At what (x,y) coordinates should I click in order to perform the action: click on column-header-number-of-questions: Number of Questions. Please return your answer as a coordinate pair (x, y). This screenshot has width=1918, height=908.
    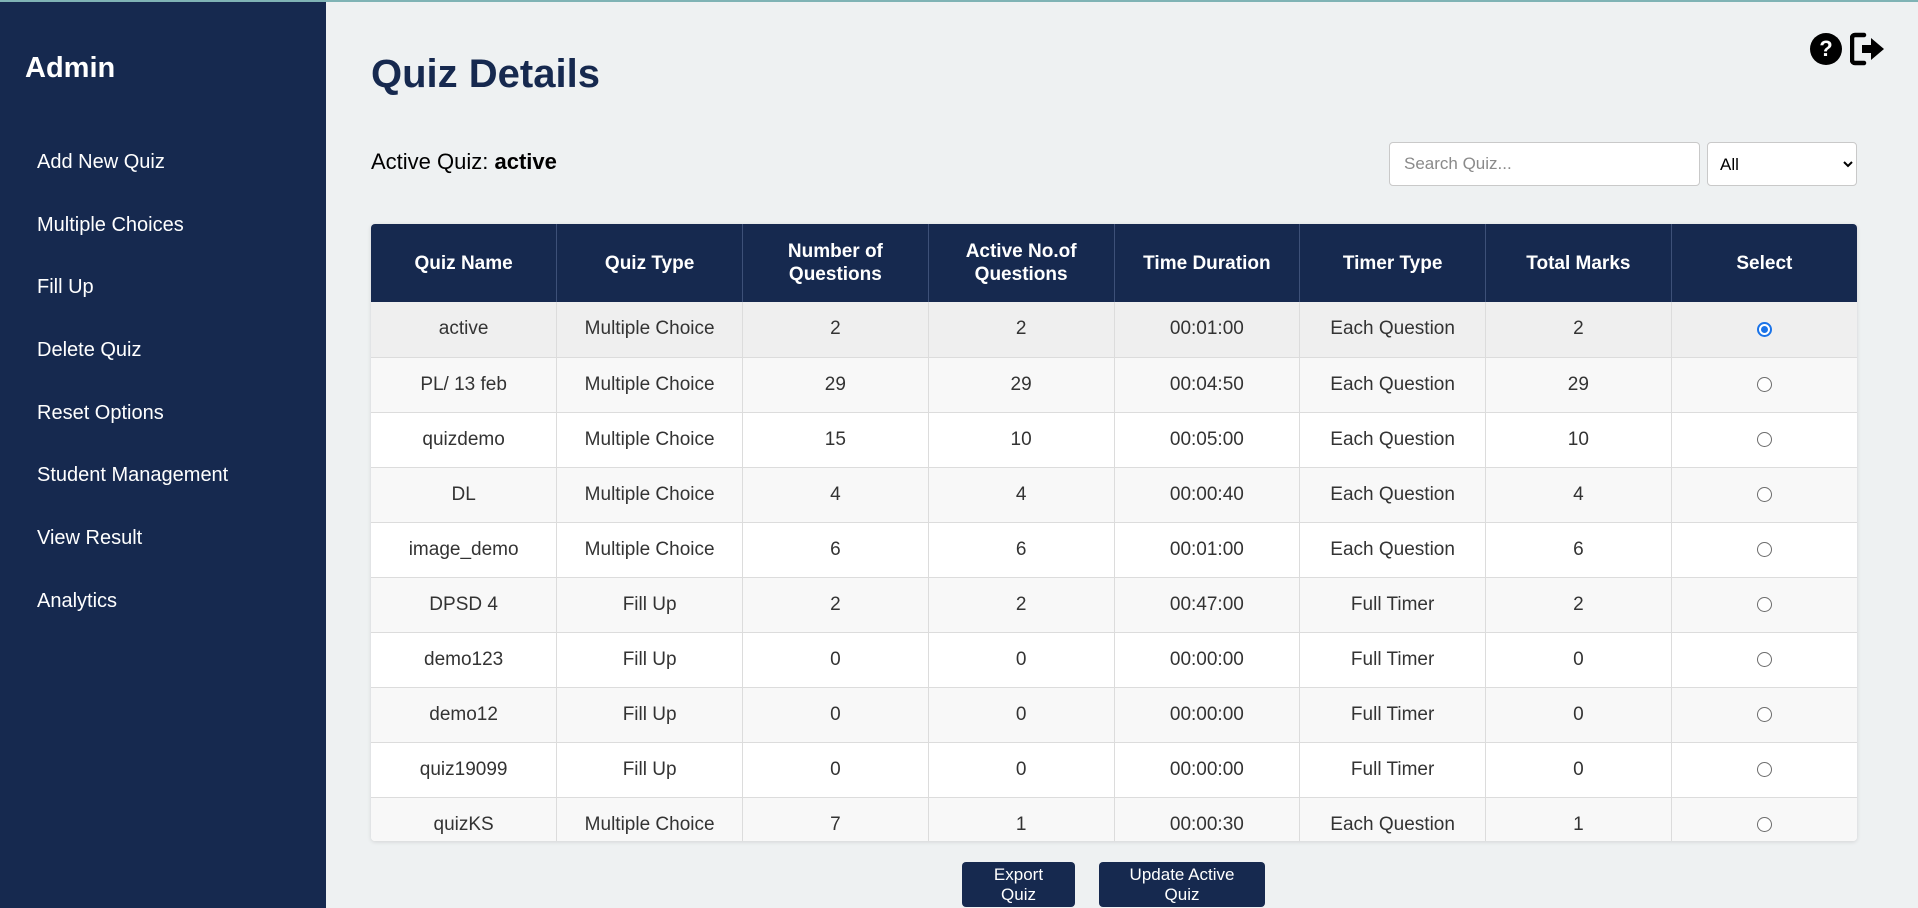
    Looking at the image, I should click on (835, 263).